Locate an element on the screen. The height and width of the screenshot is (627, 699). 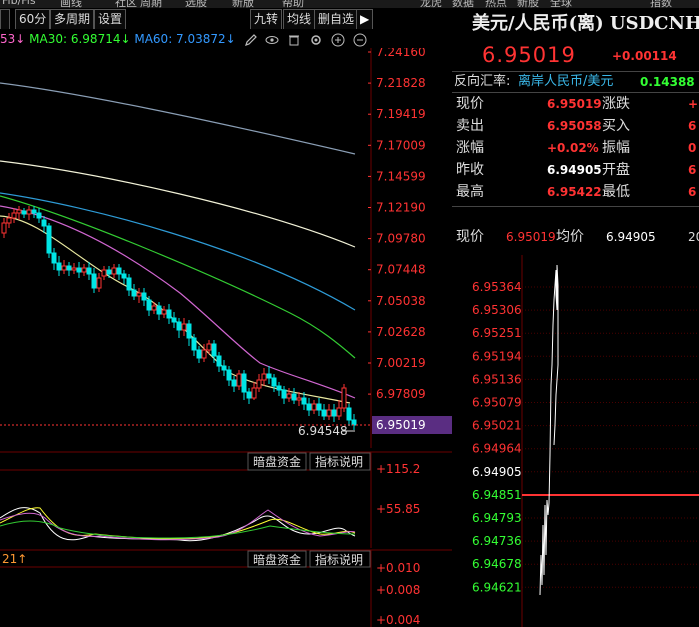
top-menu-item: 全球 is located at coordinates (561, 4).